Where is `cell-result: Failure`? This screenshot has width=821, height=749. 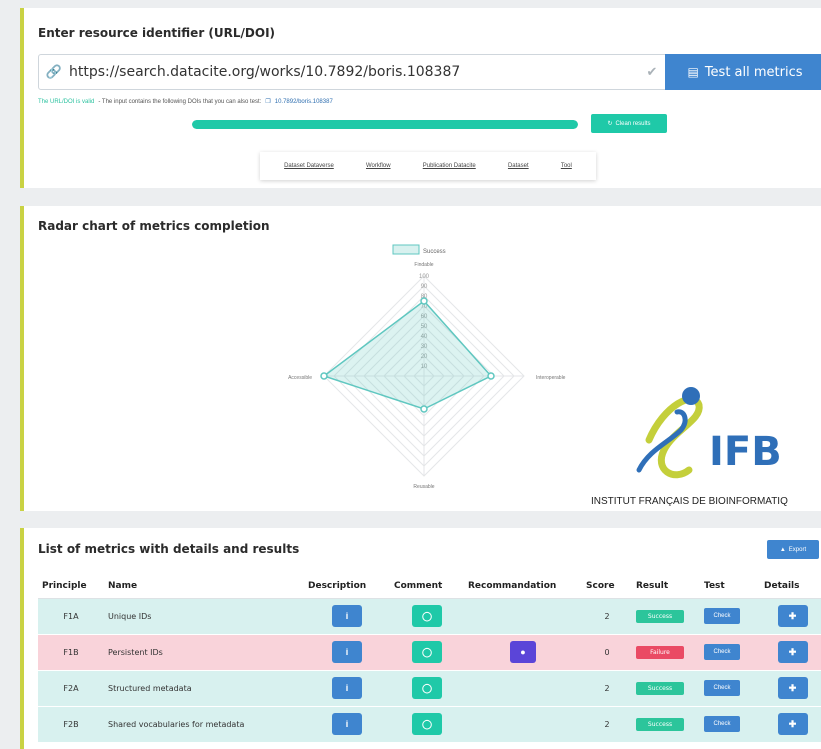 cell-result: Failure is located at coordinates (666, 651).